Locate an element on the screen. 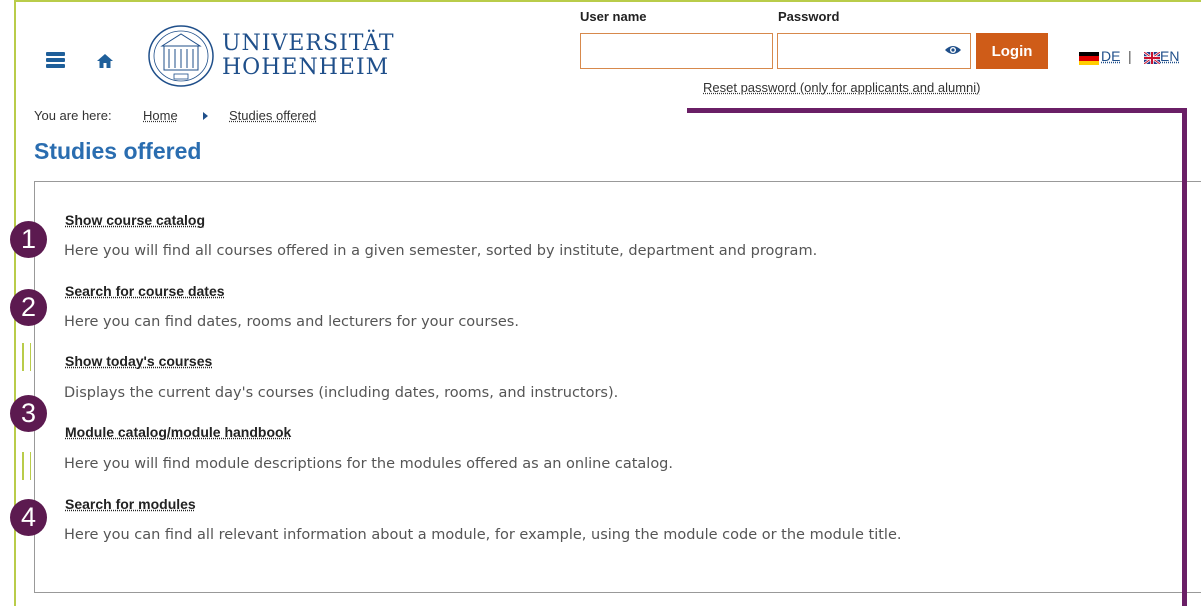 This screenshot has height=606, width=1201. language-de-link: DE is located at coordinates (1110, 56).